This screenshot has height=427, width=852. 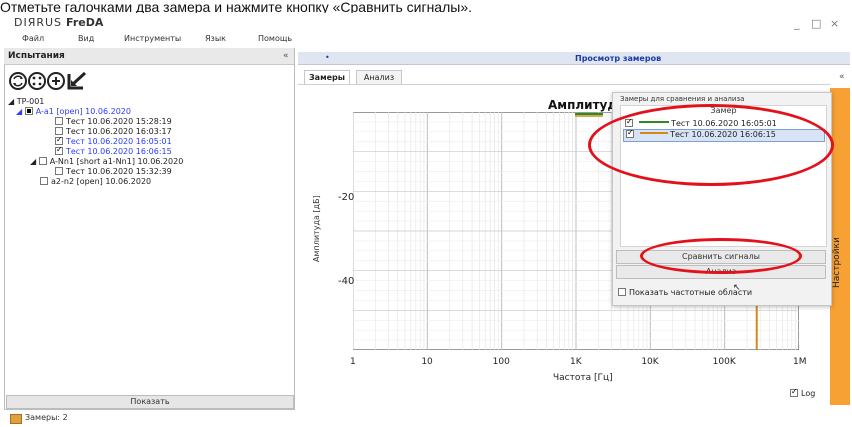 I want to click on x-tick-label: 100K, so click(x=724, y=362).